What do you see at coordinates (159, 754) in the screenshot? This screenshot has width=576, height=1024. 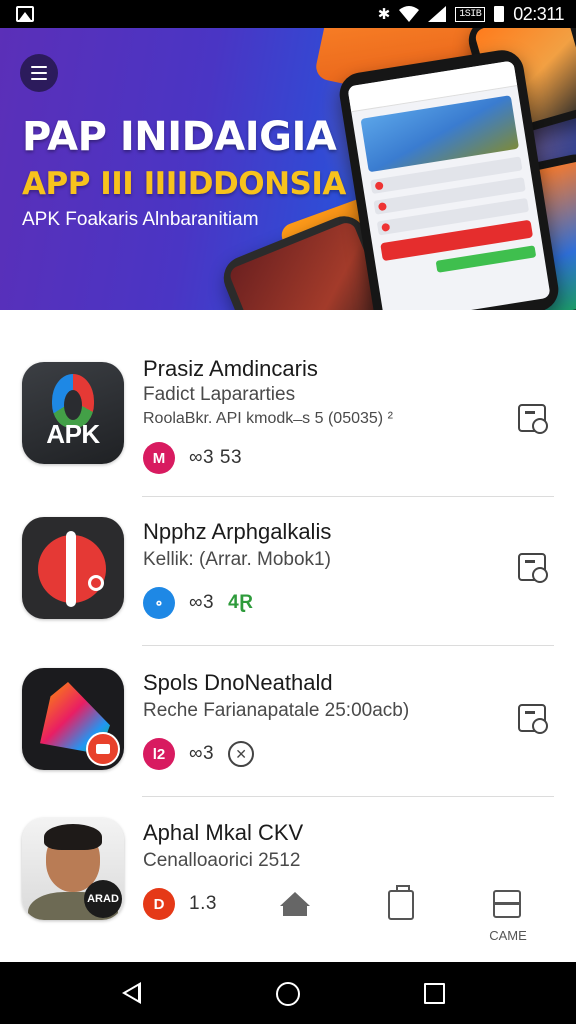 I see `app-badge: l2` at bounding box center [159, 754].